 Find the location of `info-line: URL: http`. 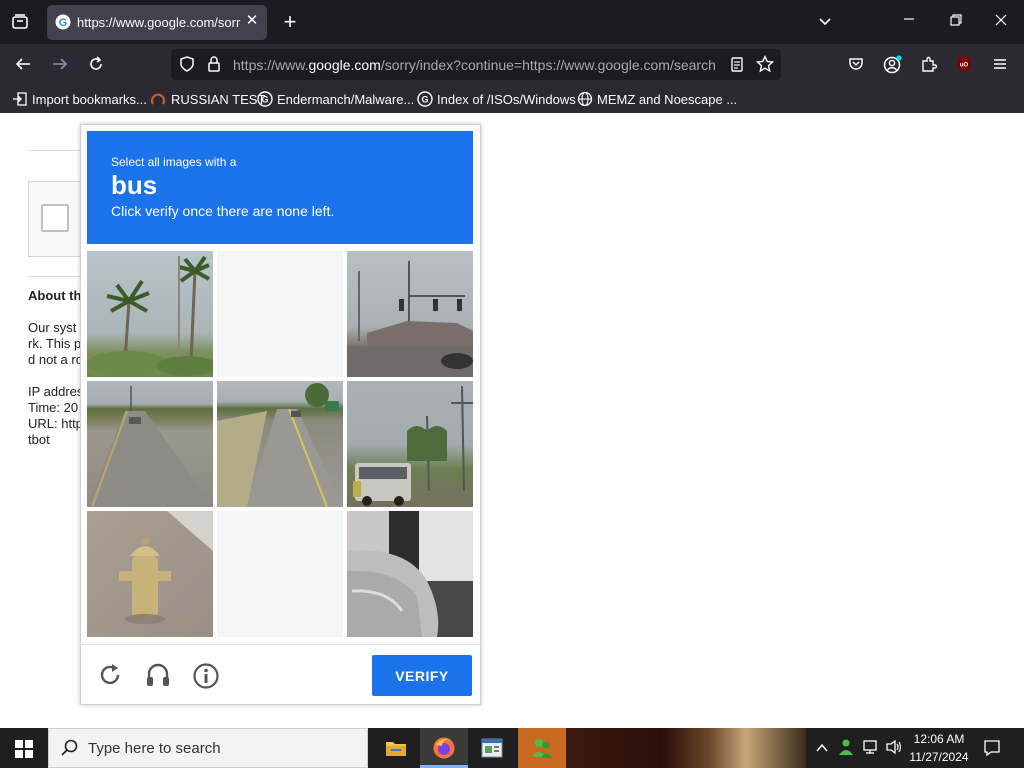

info-line: URL: http is located at coordinates (55, 423).